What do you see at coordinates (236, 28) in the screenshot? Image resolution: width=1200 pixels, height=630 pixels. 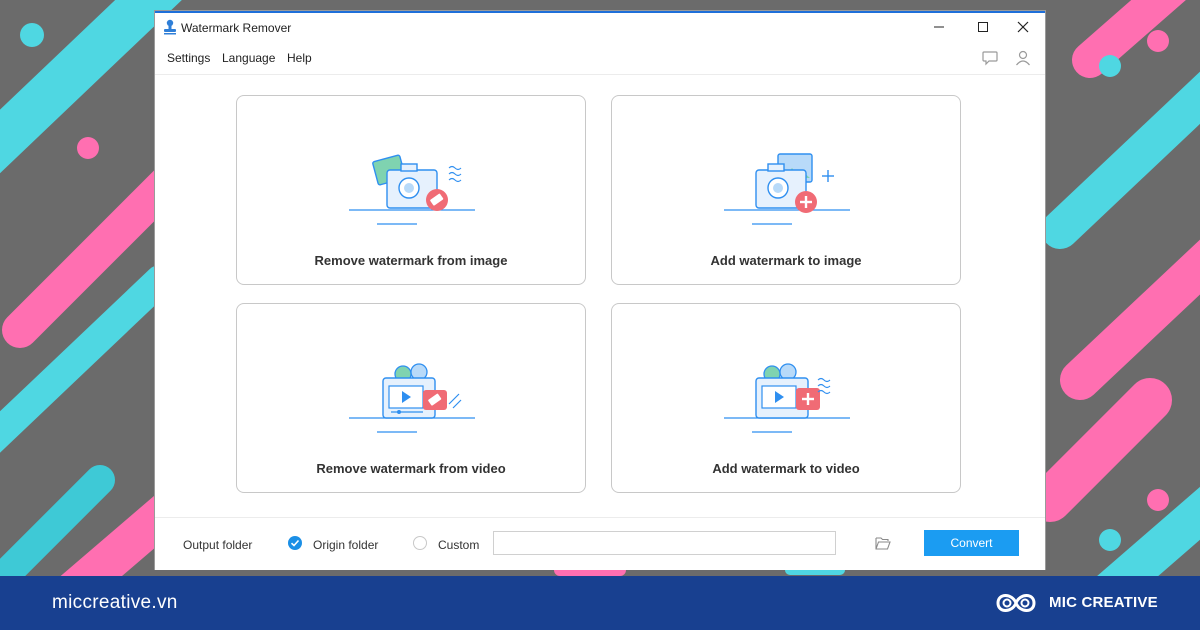 I see `window-title: Watermark Remover` at bounding box center [236, 28].